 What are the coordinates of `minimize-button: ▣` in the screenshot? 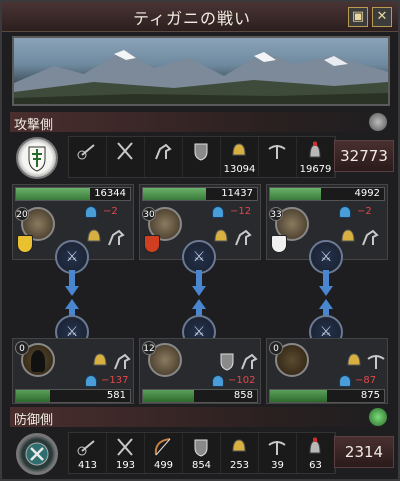 It's located at (358, 17).